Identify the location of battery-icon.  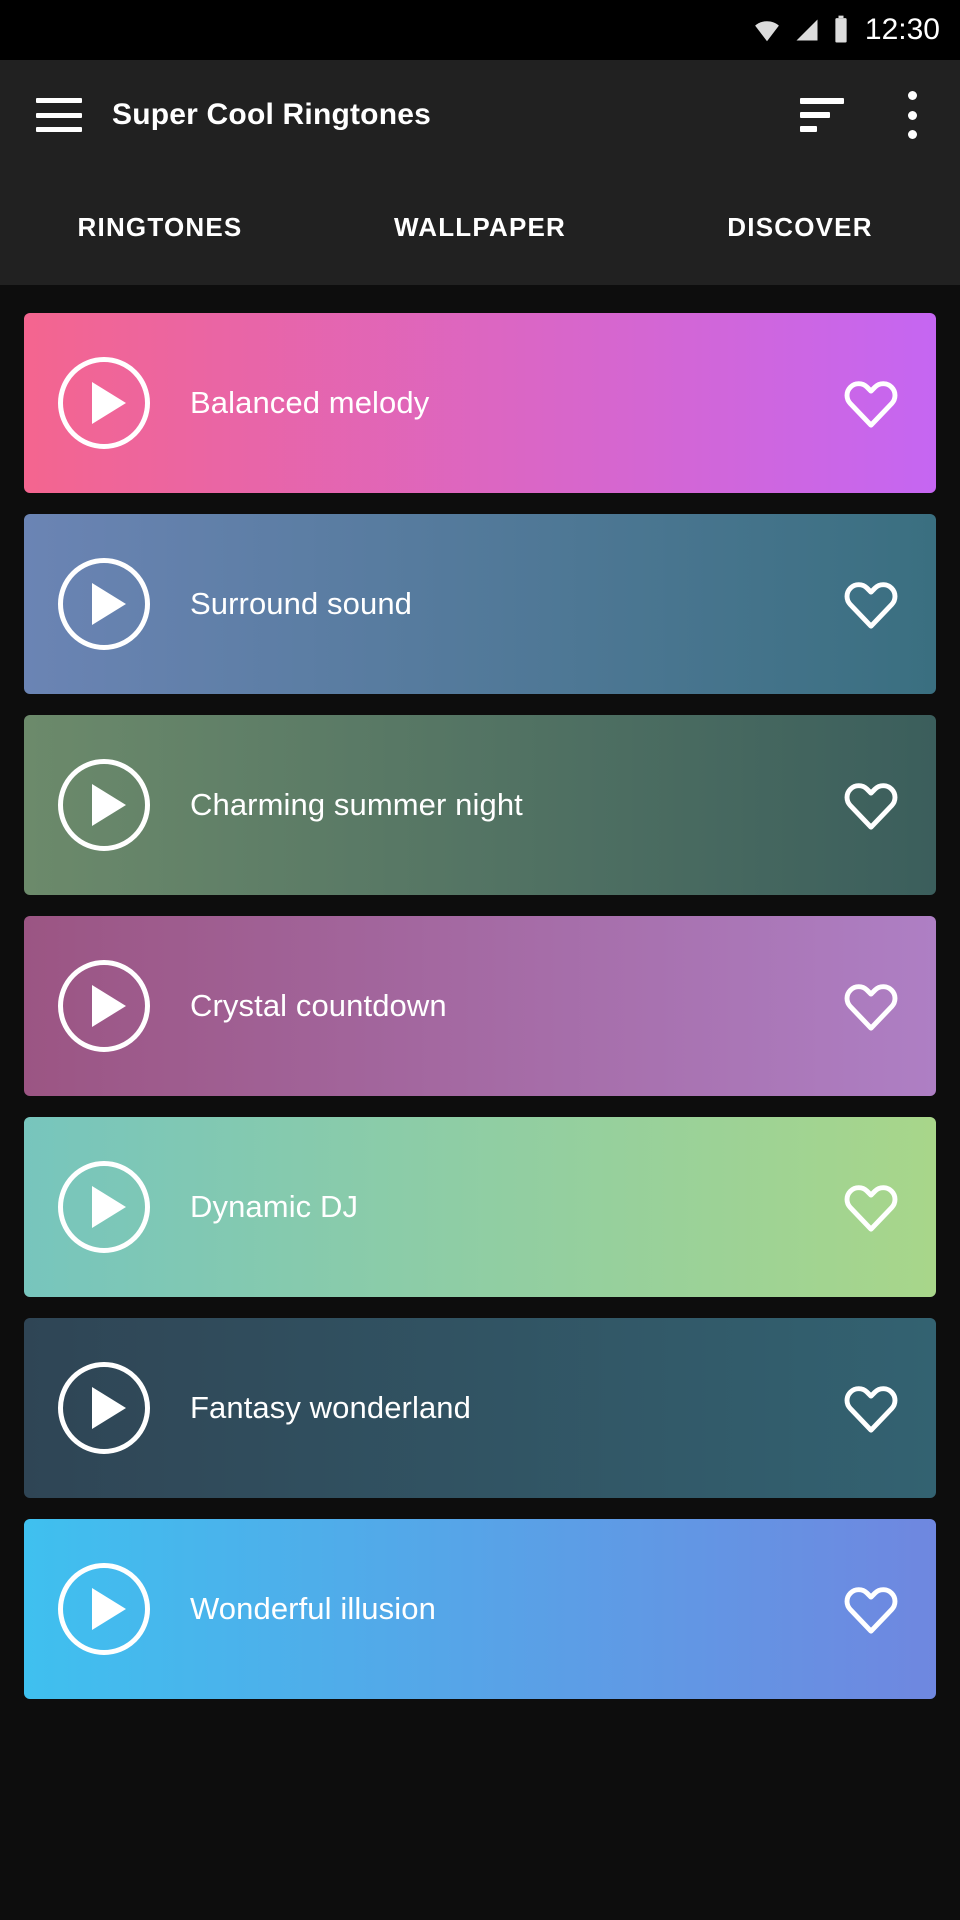
(841, 30).